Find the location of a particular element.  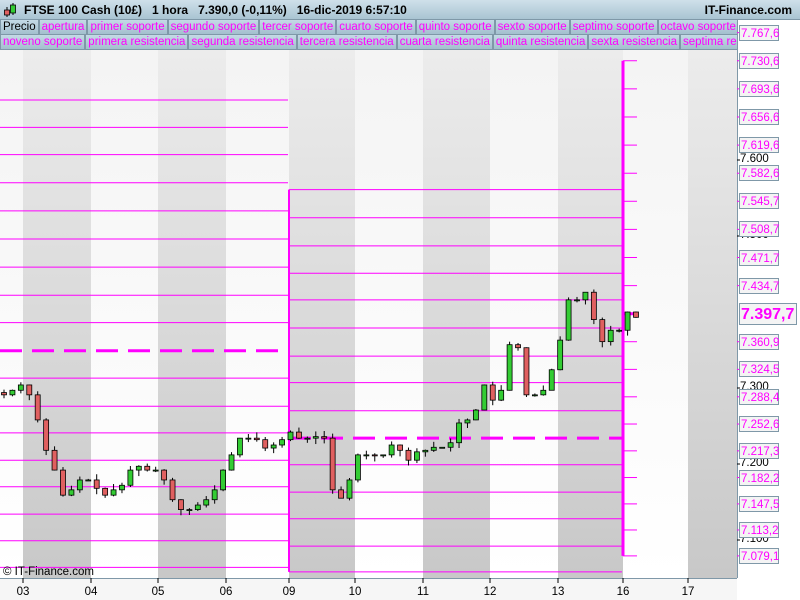

legend-item: segundo soporte is located at coordinates (213, 27).